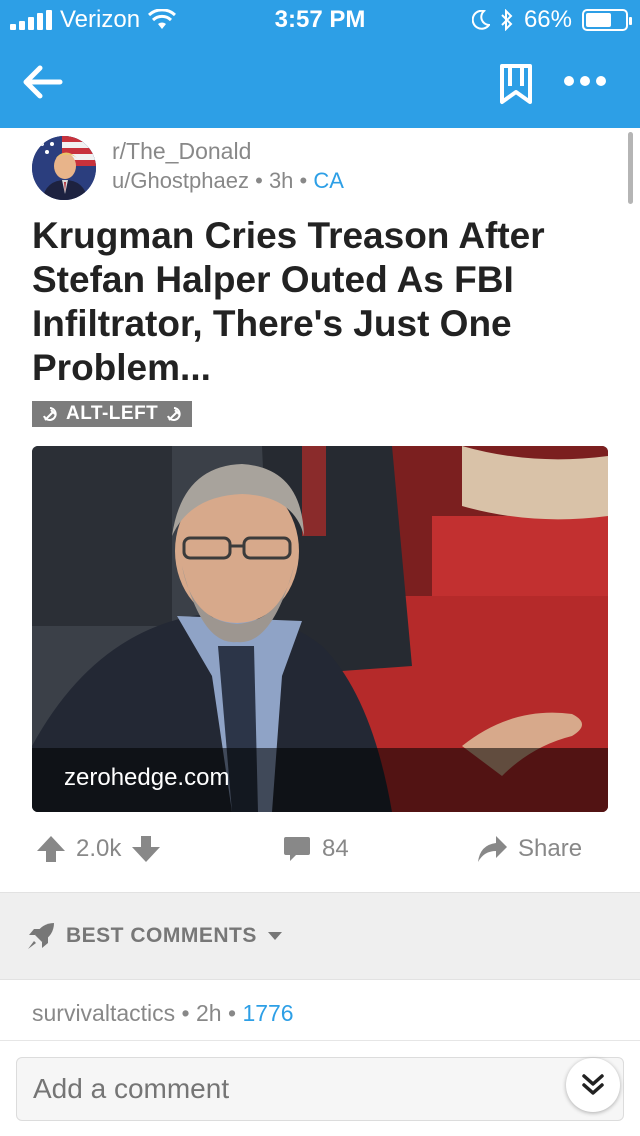 Image resolution: width=640 pixels, height=1136 pixels. Describe the element at coordinates (480, 20) in the screenshot. I see `moon-icon` at that location.